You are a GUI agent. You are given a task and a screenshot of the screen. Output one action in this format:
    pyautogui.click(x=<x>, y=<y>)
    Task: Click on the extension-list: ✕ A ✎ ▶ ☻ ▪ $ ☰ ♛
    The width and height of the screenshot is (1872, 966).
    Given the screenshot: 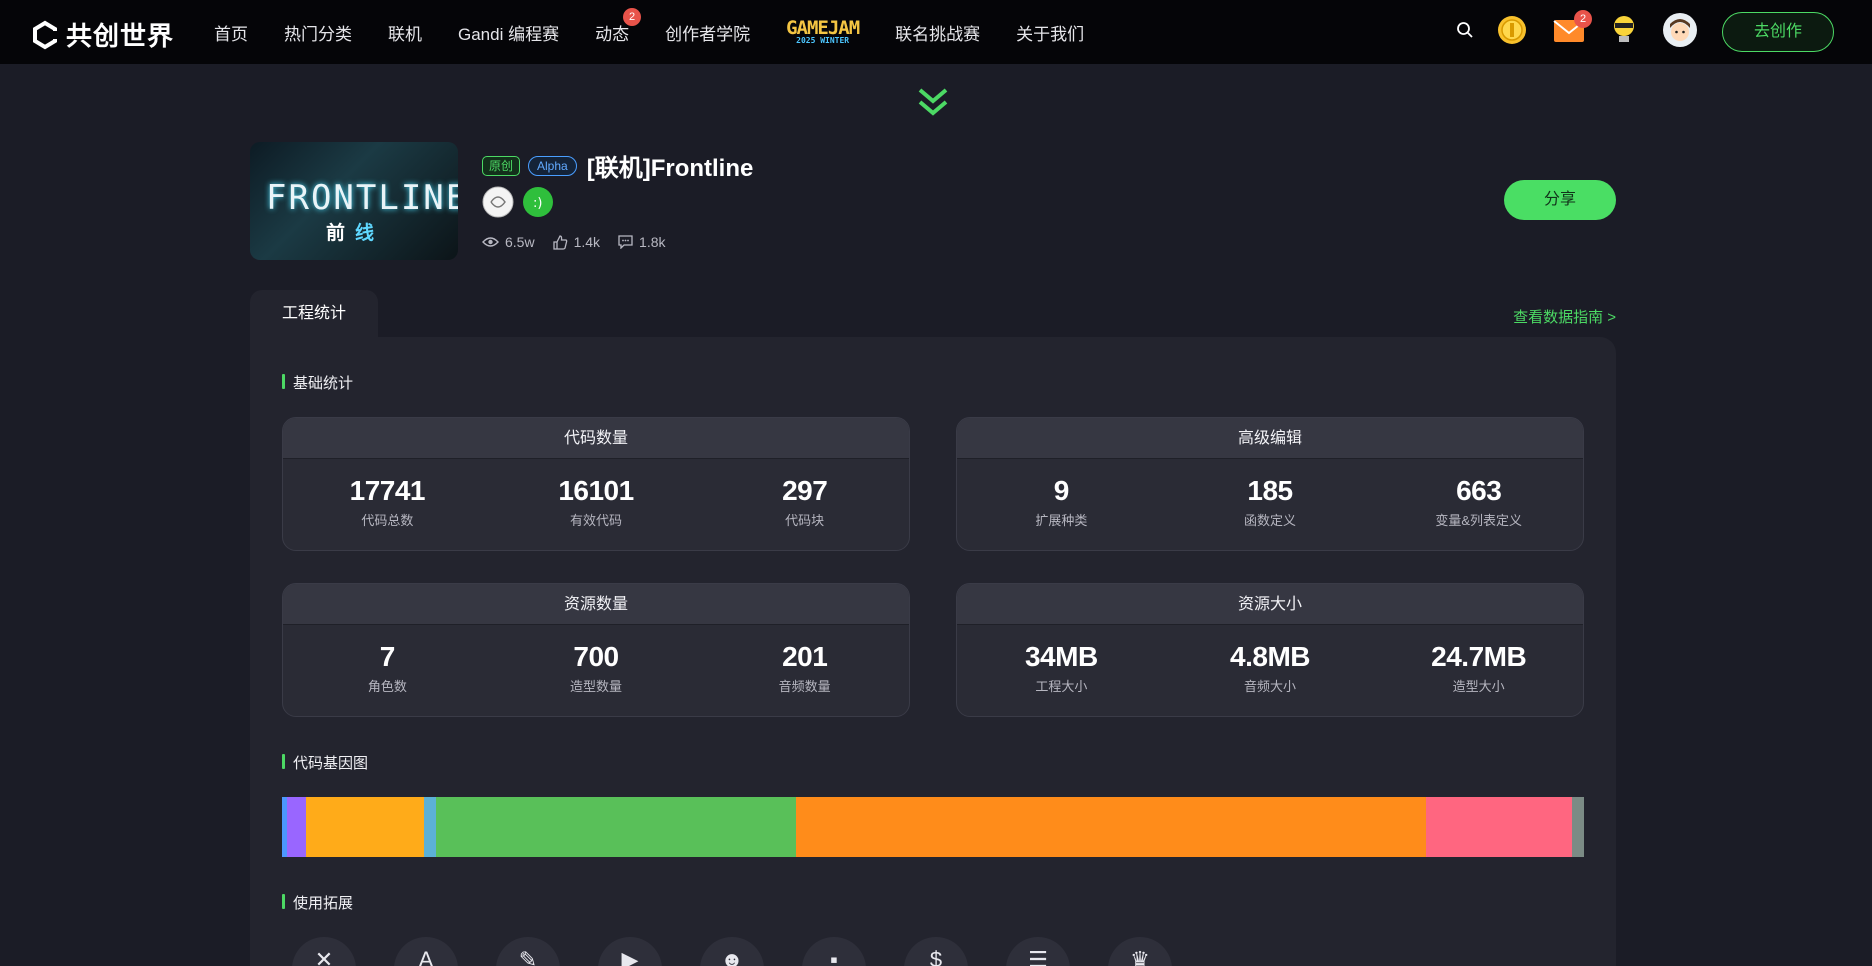 What is the action you would take?
    pyautogui.click(x=732, y=951)
    